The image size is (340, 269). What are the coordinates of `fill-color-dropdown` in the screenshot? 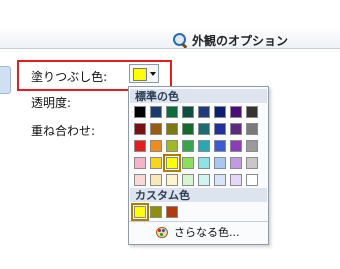 It's located at (144, 73).